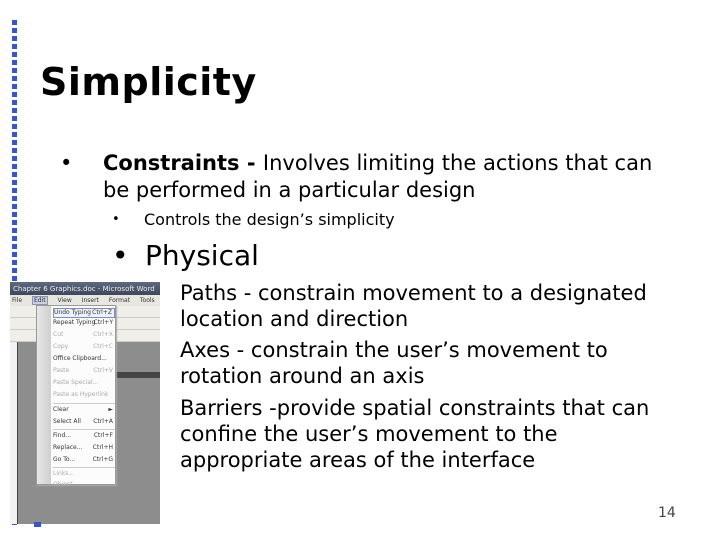  Describe the element at coordinates (90, 300) in the screenshot. I see `menu-insert: Insert` at that location.